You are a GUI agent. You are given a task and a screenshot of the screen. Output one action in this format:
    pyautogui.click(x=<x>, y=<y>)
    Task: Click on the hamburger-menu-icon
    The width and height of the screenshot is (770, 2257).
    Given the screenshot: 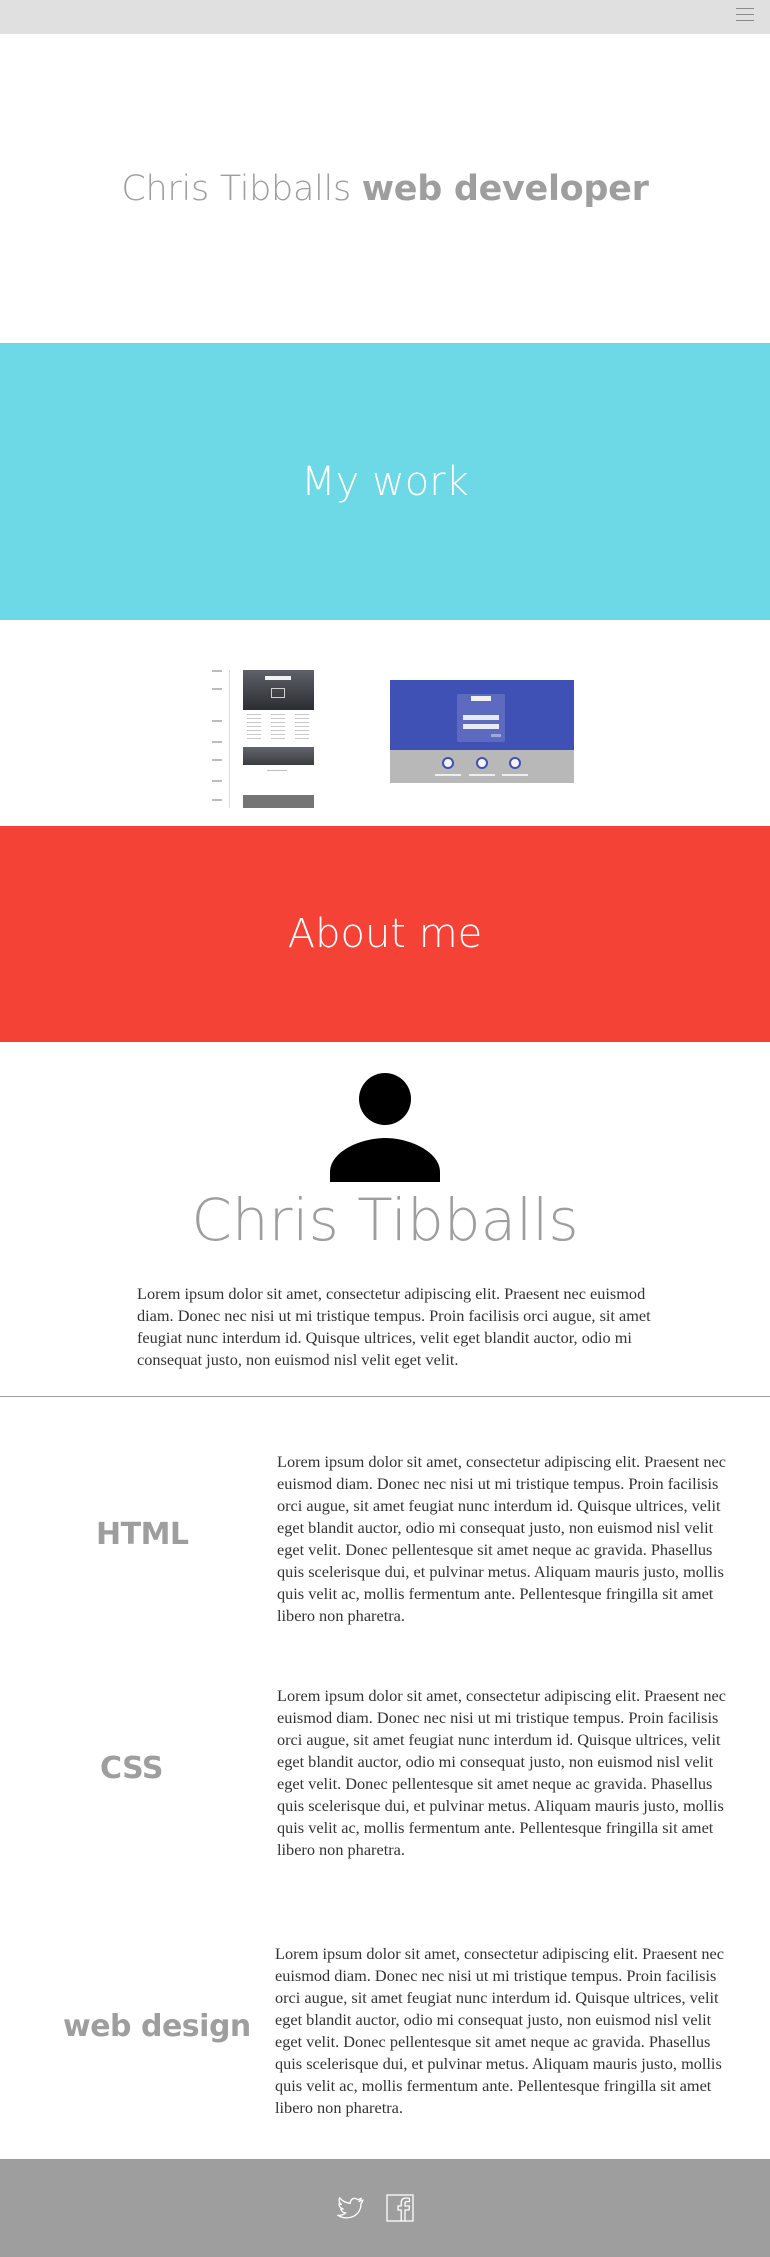 What is the action you would take?
    pyautogui.click(x=745, y=17)
    